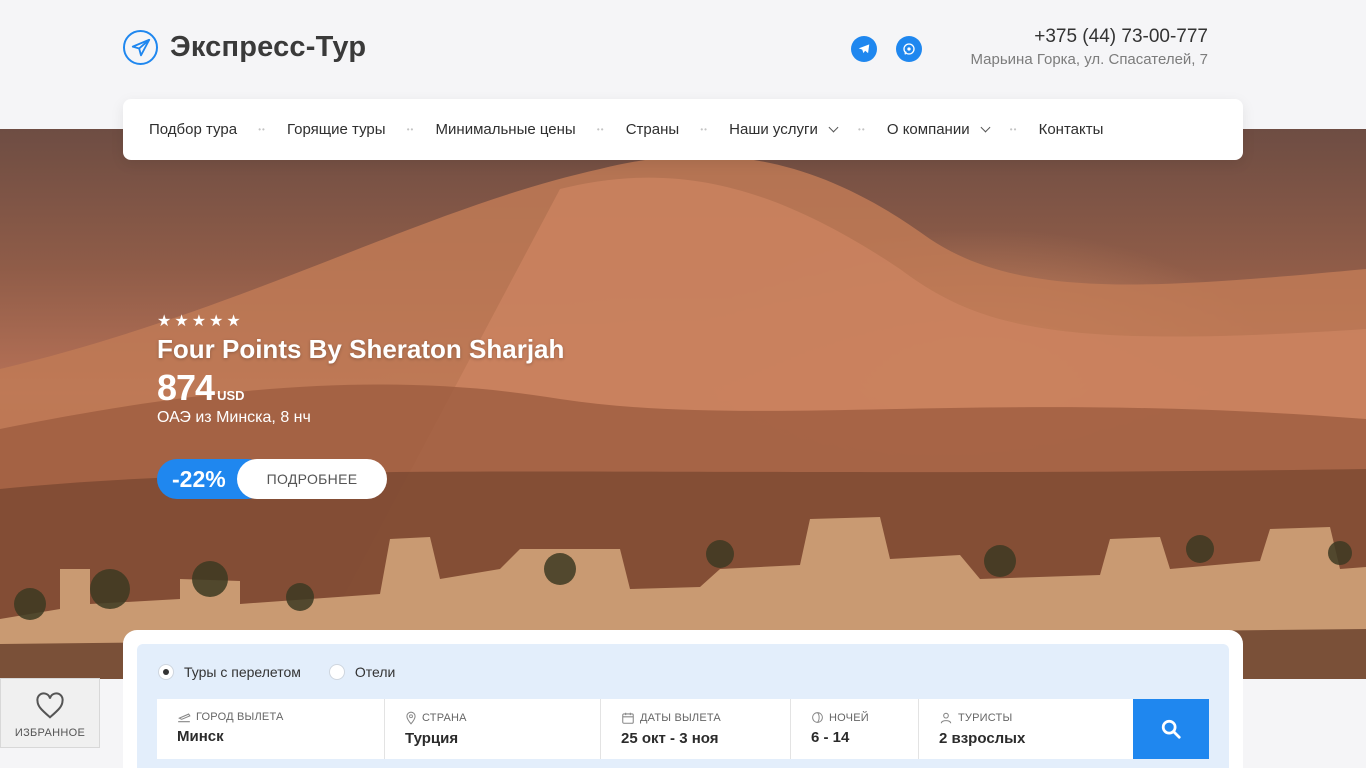  I want to click on nav-item-label: Наши услуги, so click(773, 129).